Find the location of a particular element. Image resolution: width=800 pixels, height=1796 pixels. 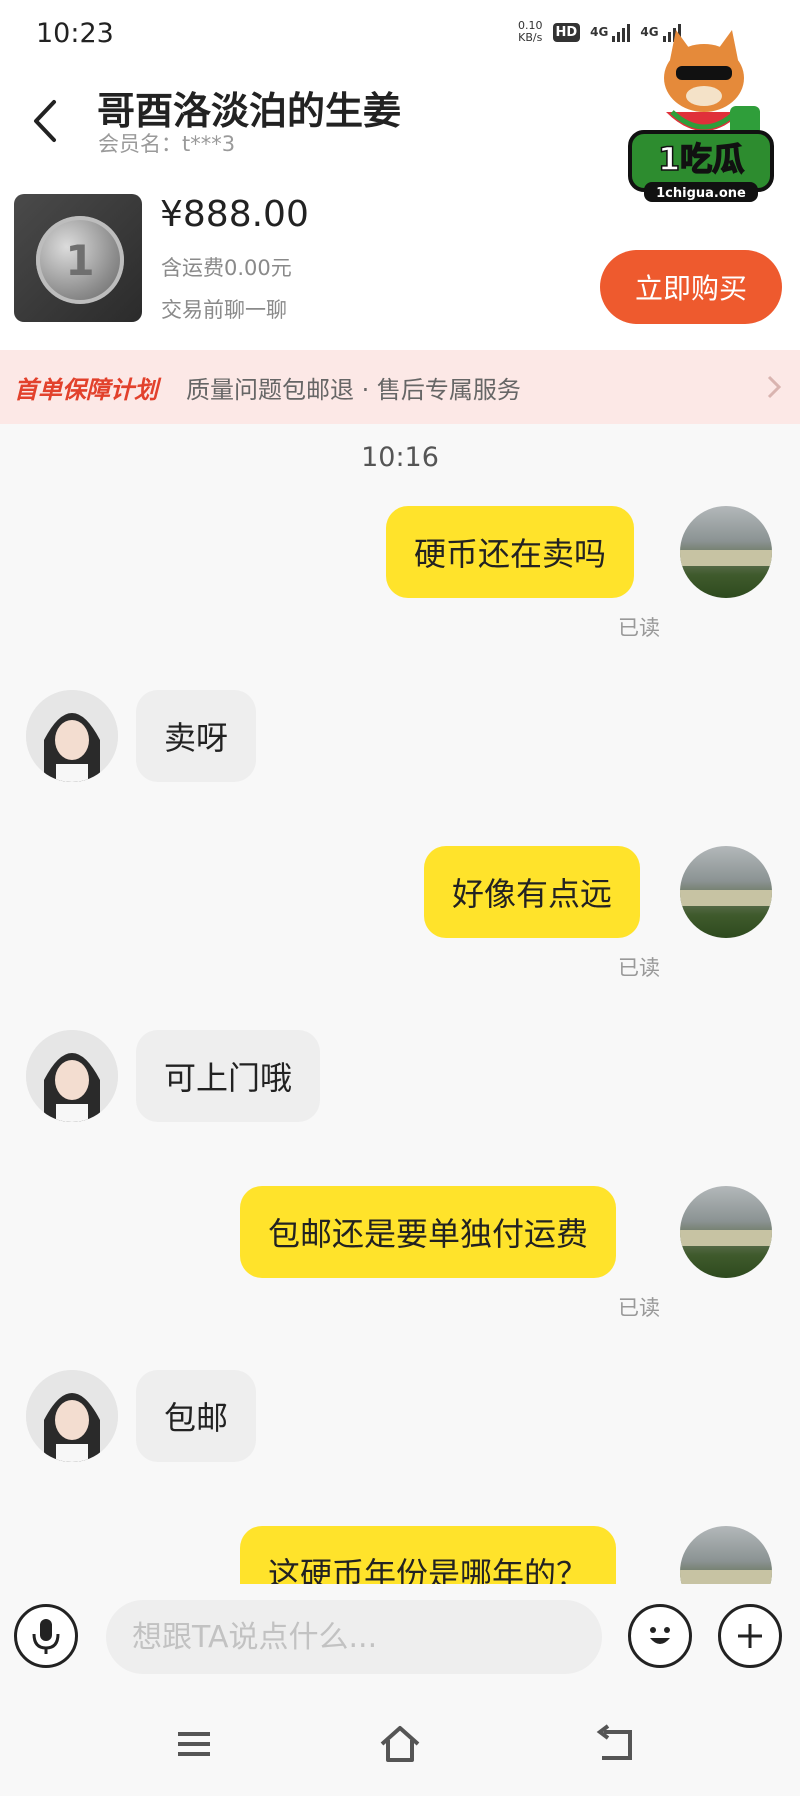

message-bubble-incoming: 包邮 is located at coordinates (196, 1416).